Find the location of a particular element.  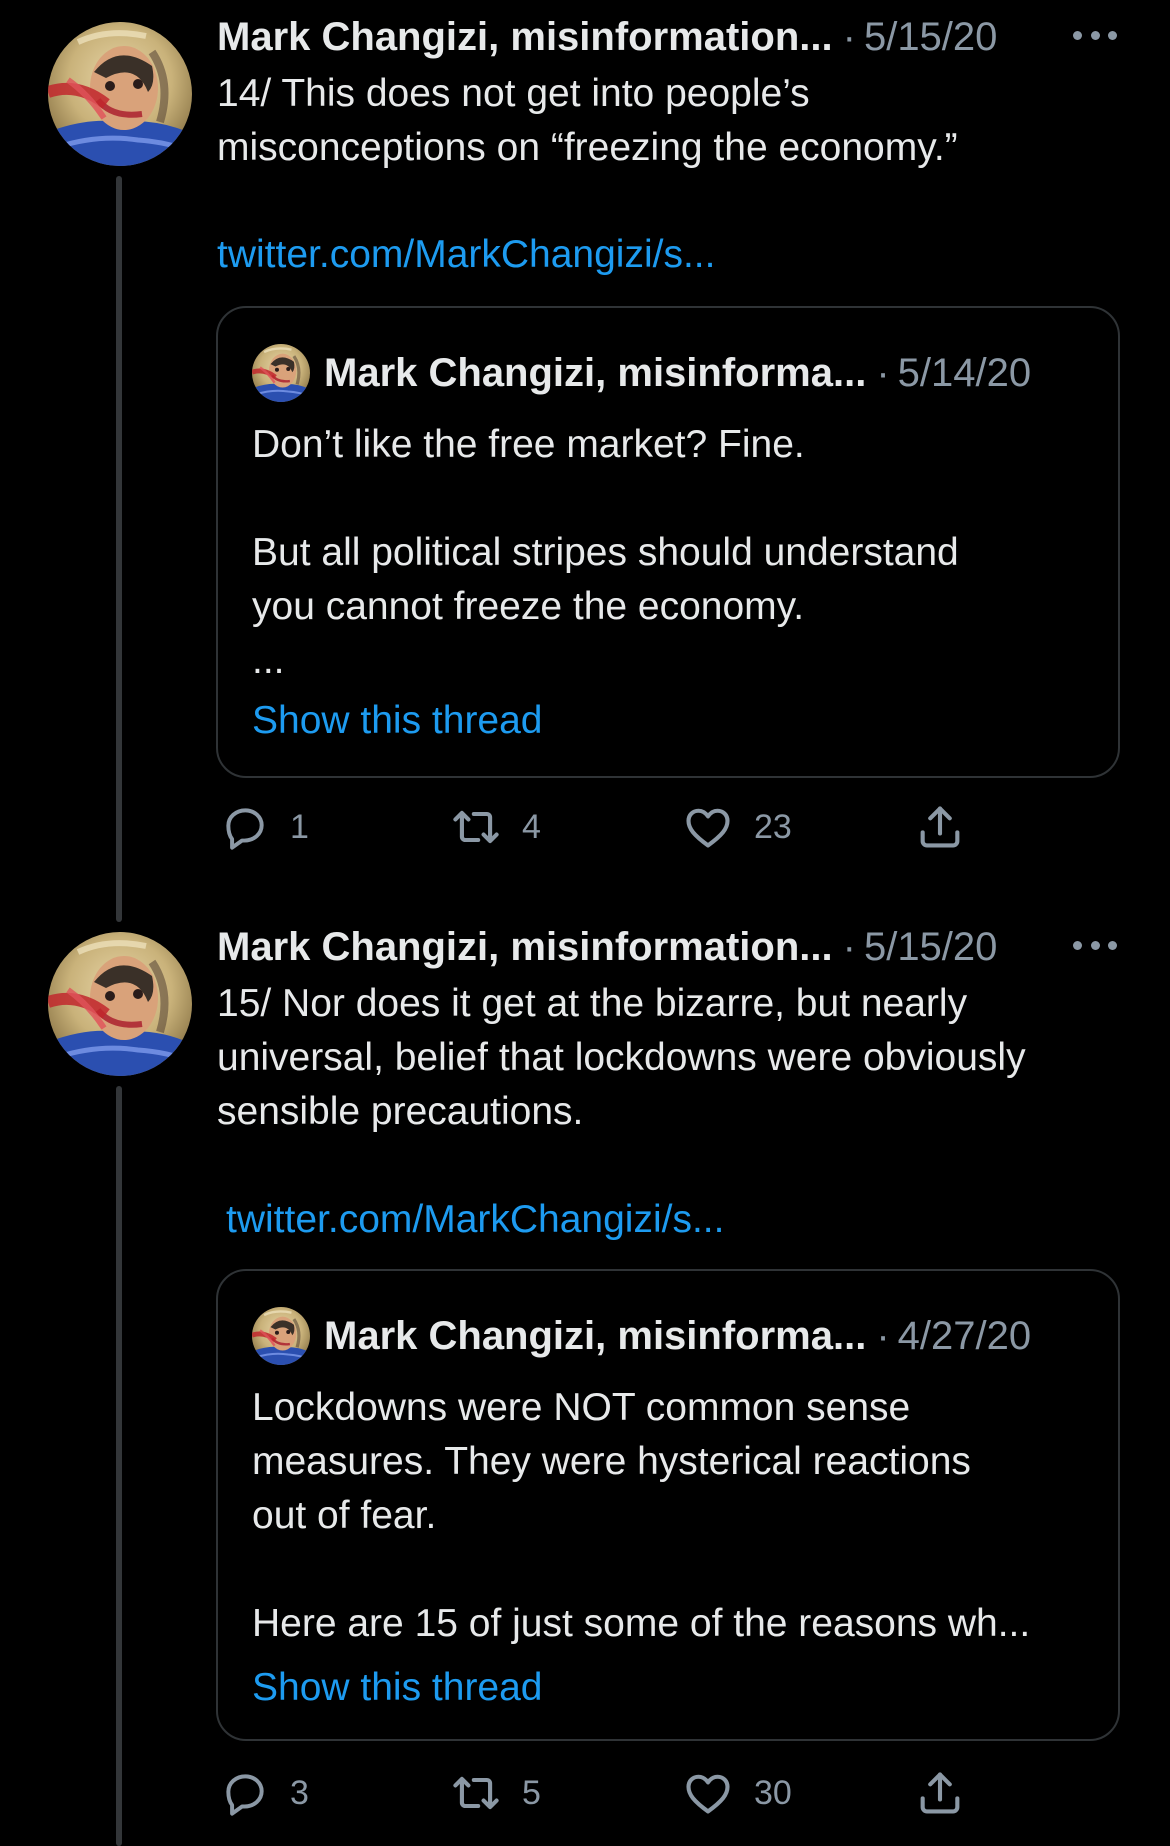

like-count: 30 is located at coordinates (773, 1792).